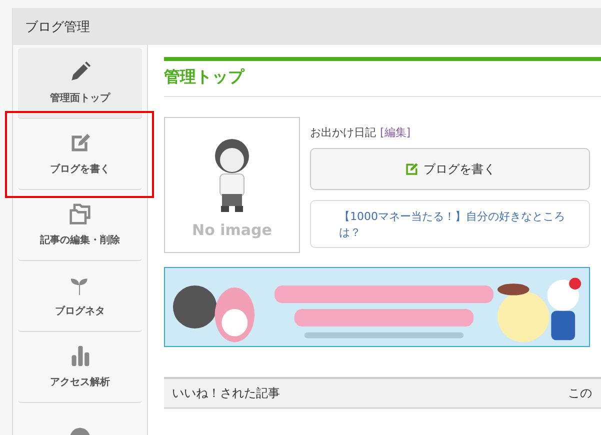 This screenshot has width=601, height=435. I want to click on no-image-label: No image, so click(232, 230).